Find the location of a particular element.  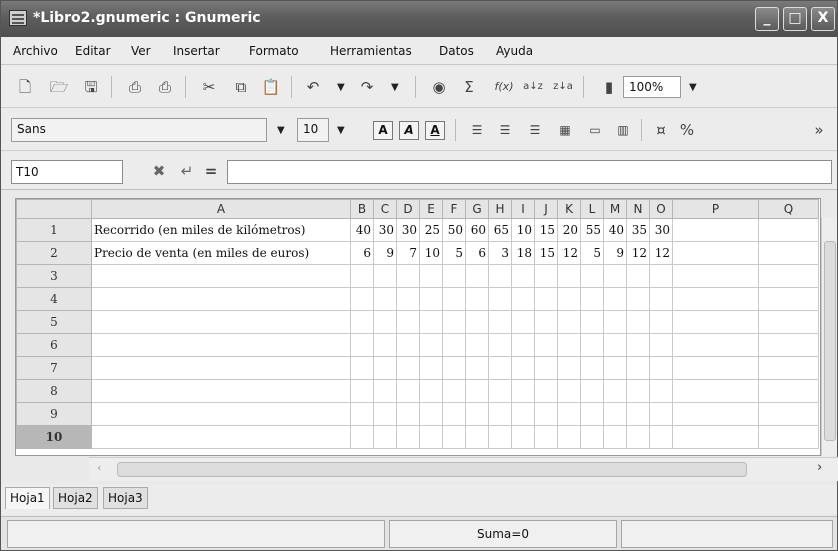

copy-icon: ⧉ is located at coordinates (241, 87).